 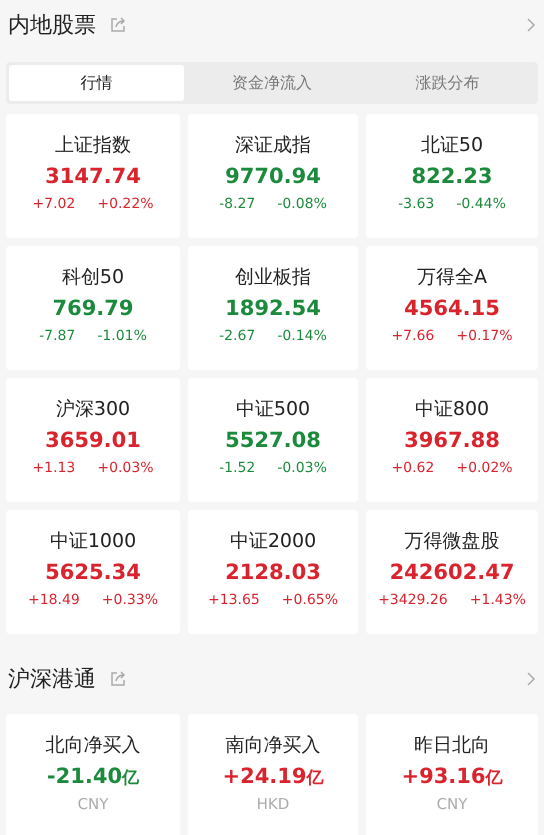 I want to click on index-value: +24.19亿, so click(x=273, y=776).